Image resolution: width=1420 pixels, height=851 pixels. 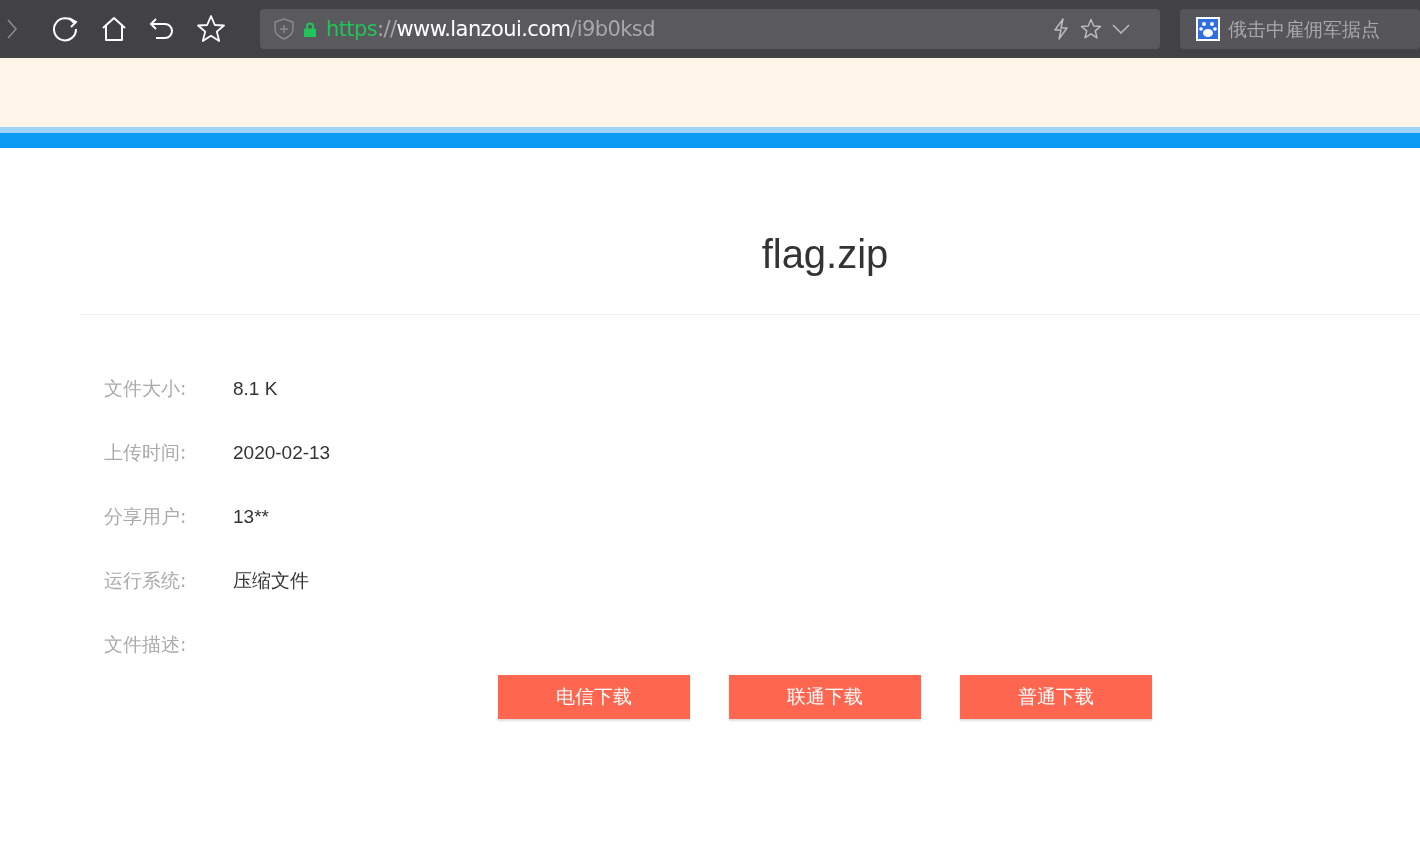 I want to click on chevron-down-icon, so click(x=1121, y=29).